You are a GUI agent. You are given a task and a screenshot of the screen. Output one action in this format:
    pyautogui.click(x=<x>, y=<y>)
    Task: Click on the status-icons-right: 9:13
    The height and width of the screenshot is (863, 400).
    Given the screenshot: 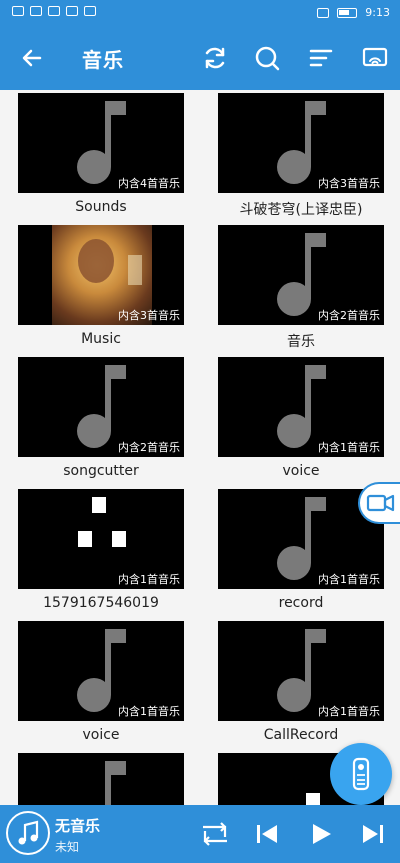 What is the action you would take?
    pyautogui.click(x=353, y=12)
    